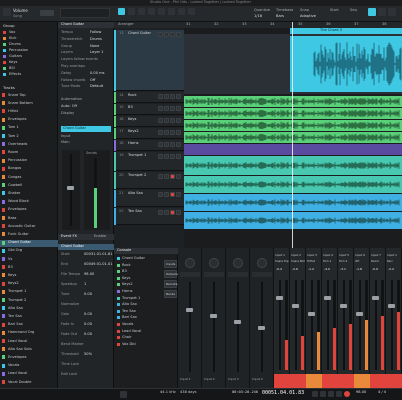  I want to click on track-list-item: Gtd Org, so click(29, 251).